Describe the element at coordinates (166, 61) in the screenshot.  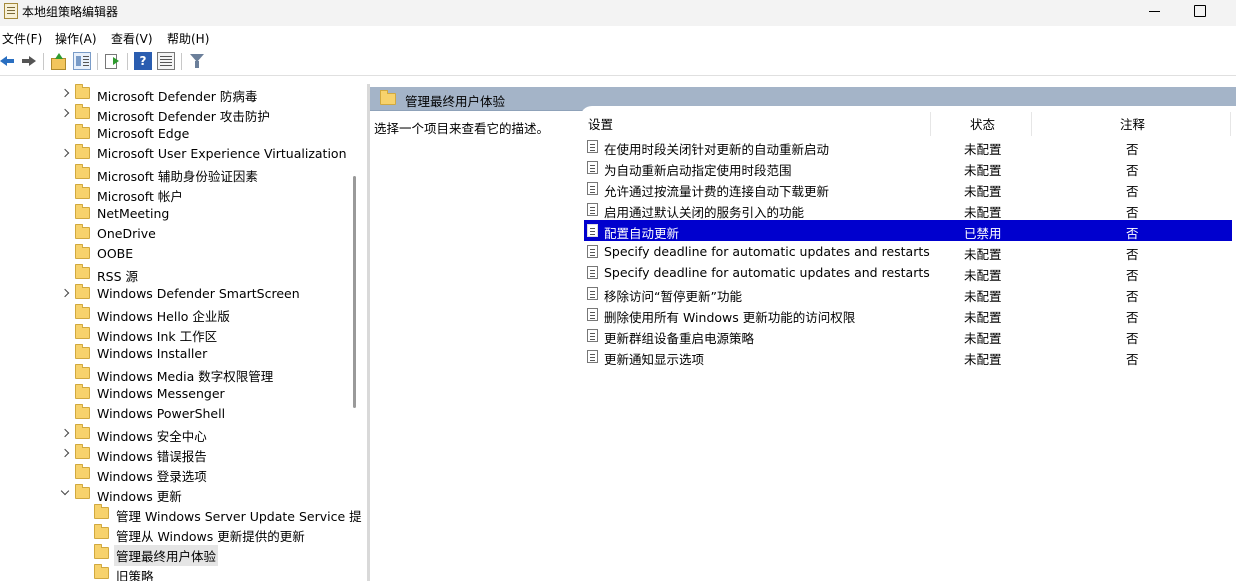
I see `properties-icon` at that location.